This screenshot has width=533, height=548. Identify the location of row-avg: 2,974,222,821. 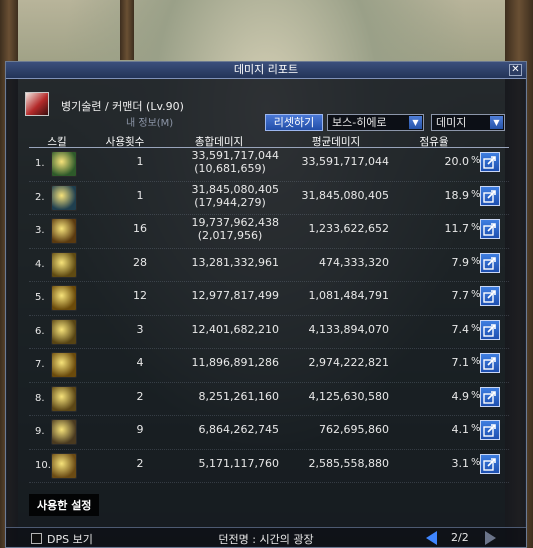
(348, 362).